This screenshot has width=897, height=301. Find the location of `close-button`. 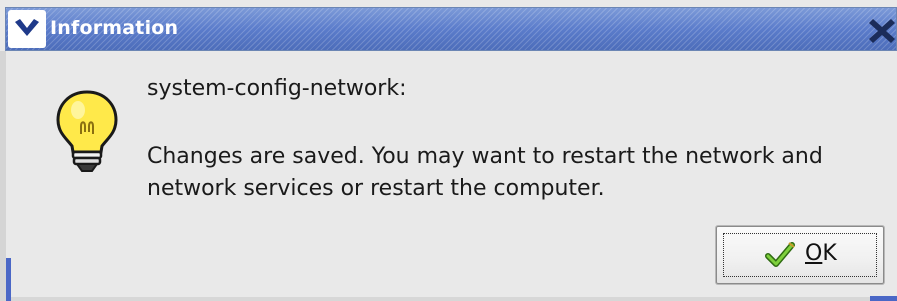

close-button is located at coordinates (882, 30).